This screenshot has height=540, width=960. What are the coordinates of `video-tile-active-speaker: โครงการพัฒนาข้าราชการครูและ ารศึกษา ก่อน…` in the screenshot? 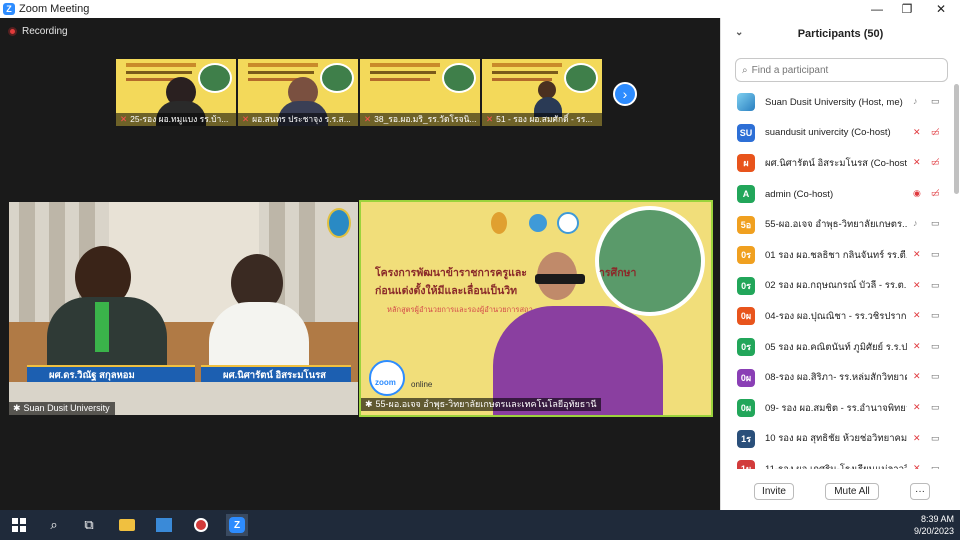 It's located at (536, 308).